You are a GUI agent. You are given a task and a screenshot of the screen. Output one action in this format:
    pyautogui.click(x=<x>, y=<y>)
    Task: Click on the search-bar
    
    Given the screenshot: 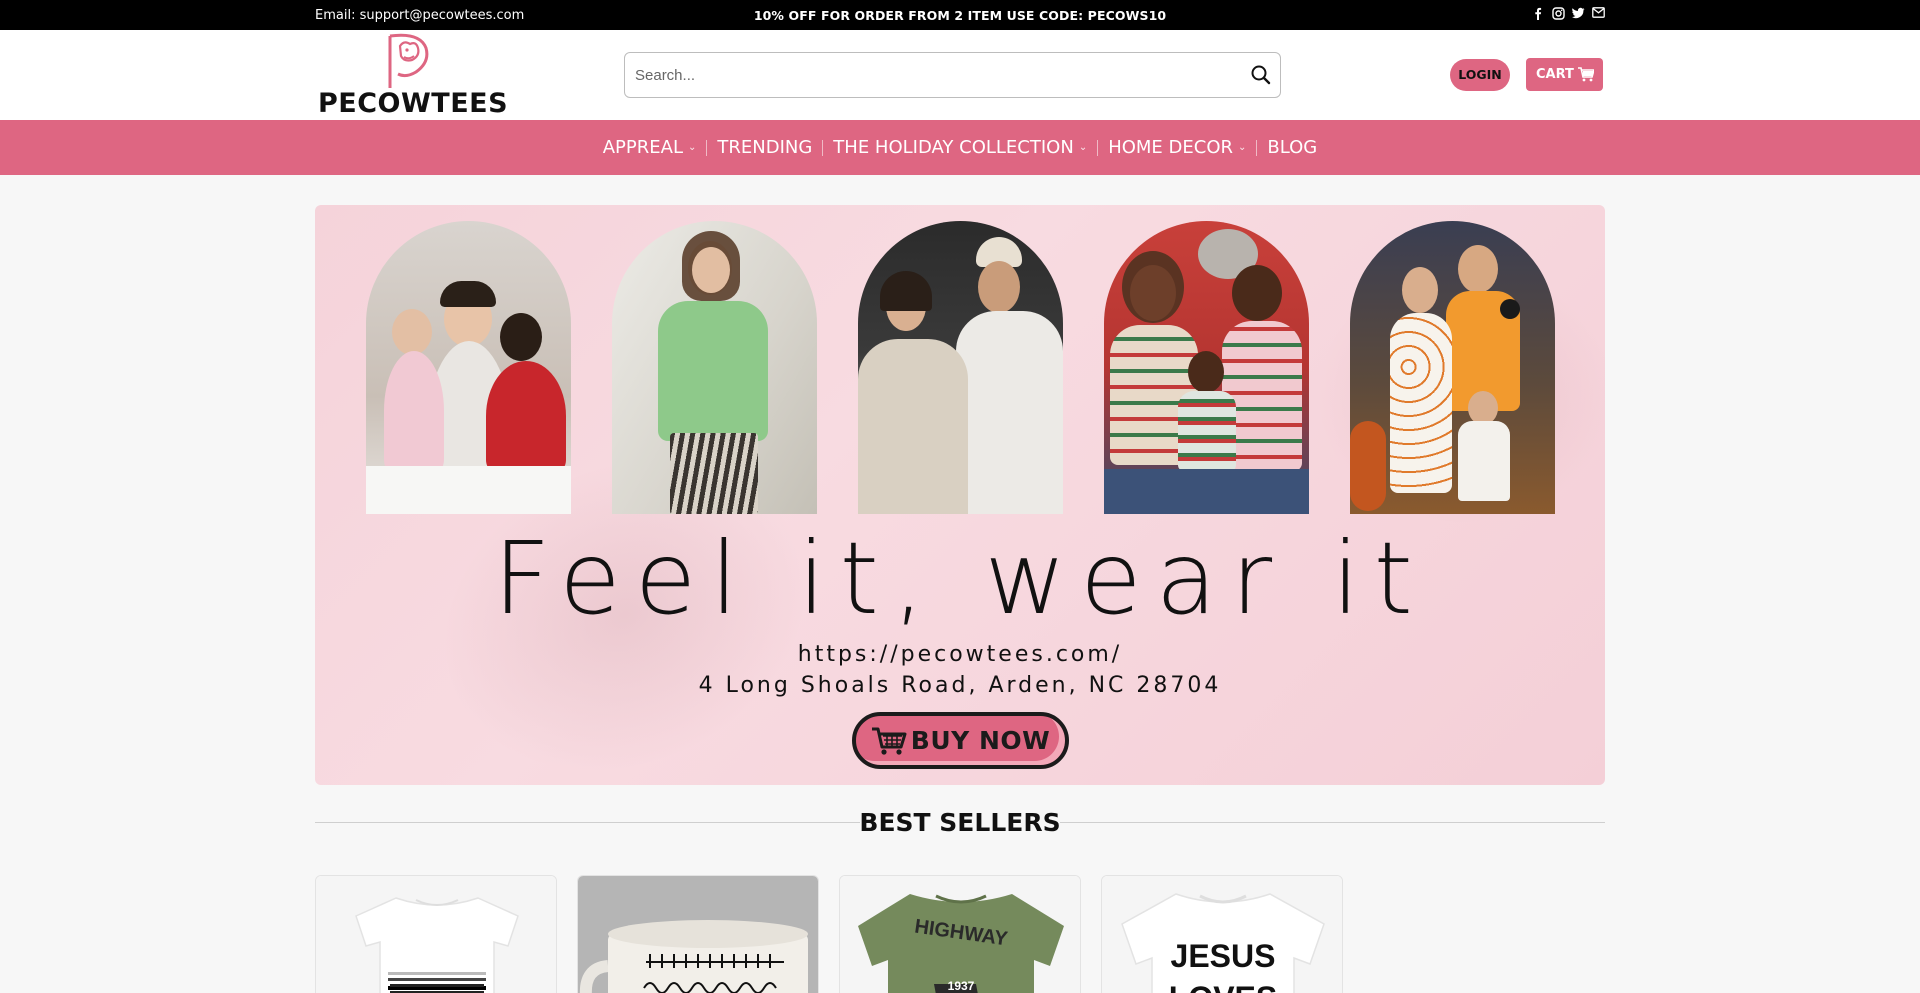 What is the action you would take?
    pyautogui.click(x=952, y=75)
    